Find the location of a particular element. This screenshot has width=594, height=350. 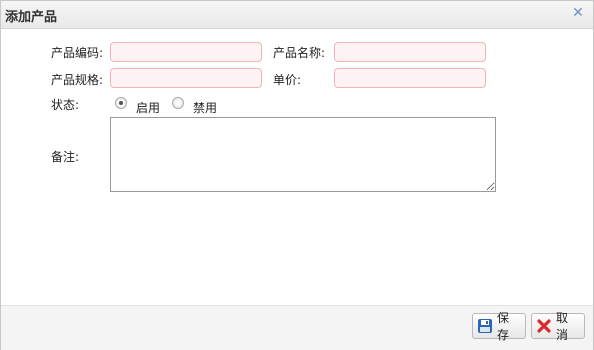

product-spec-label: 产品规格: is located at coordinates (77, 80).